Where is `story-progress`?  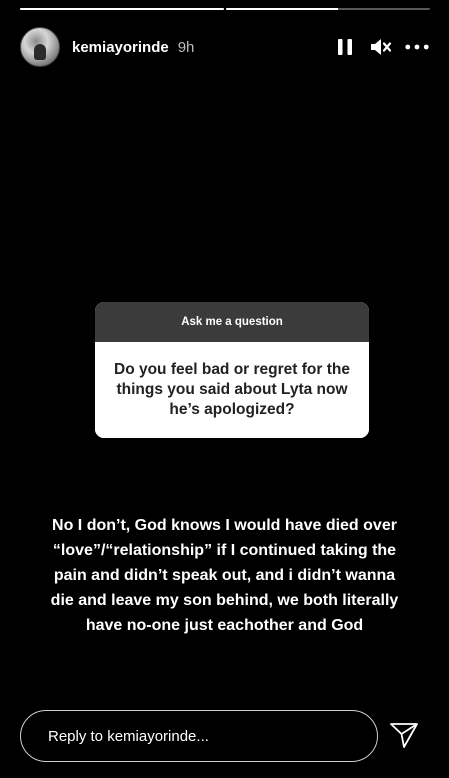
story-progress is located at coordinates (225, 9).